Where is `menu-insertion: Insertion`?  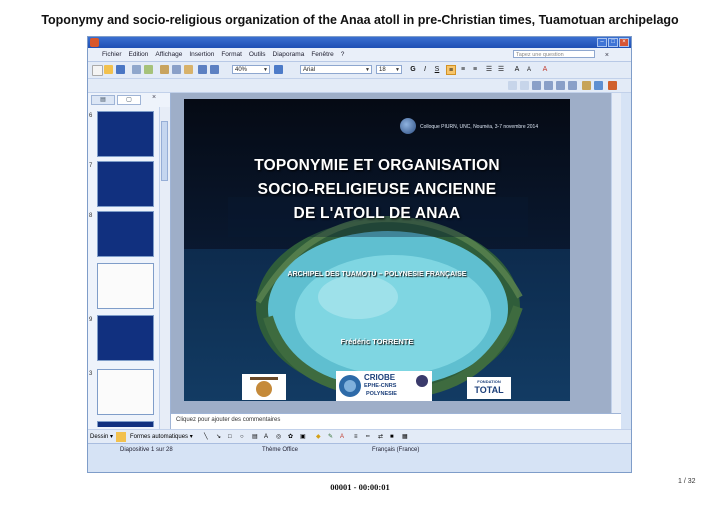 menu-insertion: Insertion is located at coordinates (201, 54).